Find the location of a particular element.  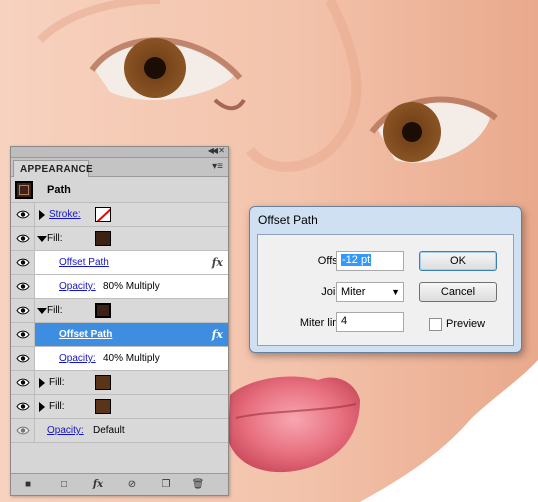

chevron-down-icon: ▼ is located at coordinates (395, 292).